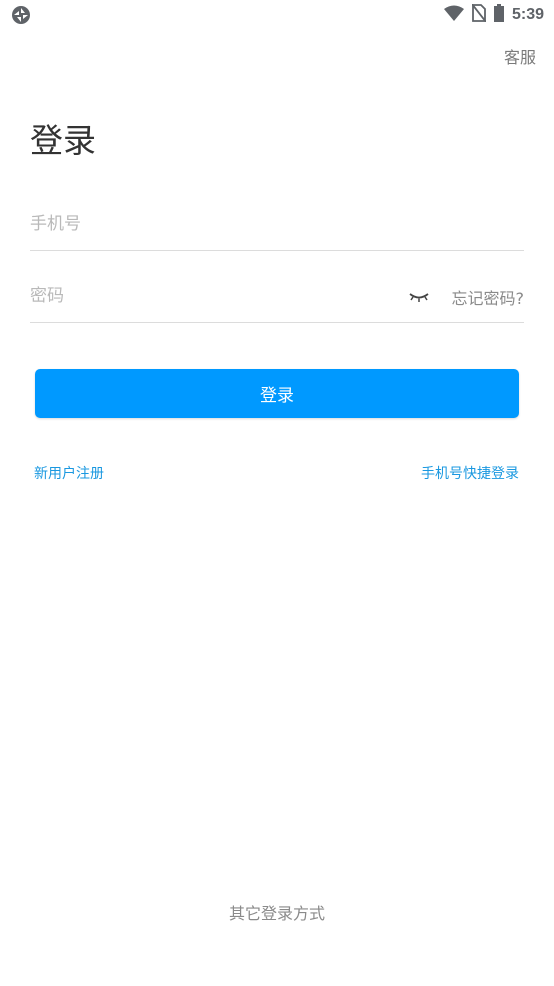 The width and height of the screenshot is (554, 986). I want to click on eye-closed-icon, so click(419, 296).